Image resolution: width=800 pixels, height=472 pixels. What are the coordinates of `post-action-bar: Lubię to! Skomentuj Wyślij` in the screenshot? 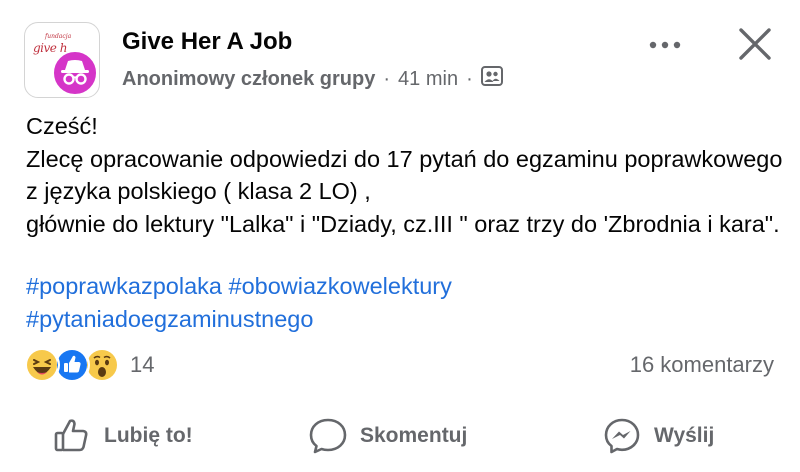 It's located at (400, 436).